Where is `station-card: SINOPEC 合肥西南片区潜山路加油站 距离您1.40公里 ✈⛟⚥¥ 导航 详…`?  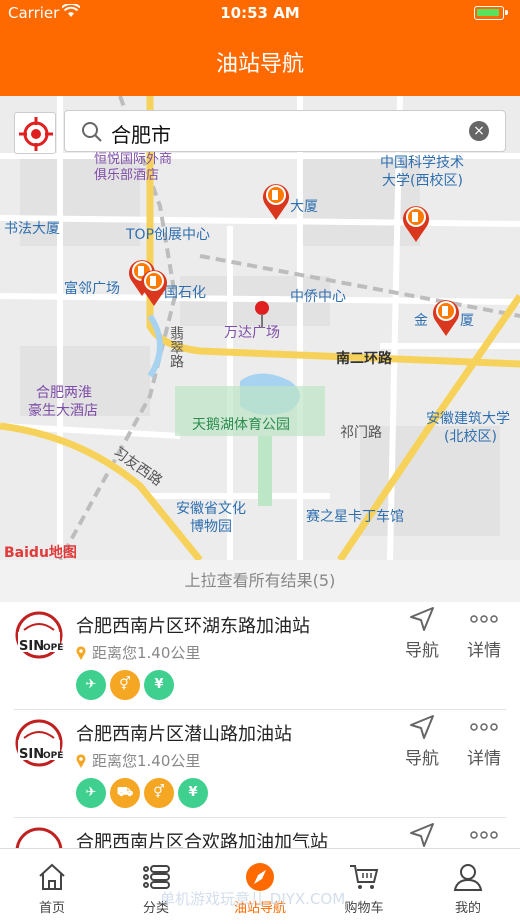 station-card: SINOPEC 合肥西南片区潜山路加油站 距离您1.40公里 ✈⛟⚥¥ 导航 详… is located at coordinates (260, 764).